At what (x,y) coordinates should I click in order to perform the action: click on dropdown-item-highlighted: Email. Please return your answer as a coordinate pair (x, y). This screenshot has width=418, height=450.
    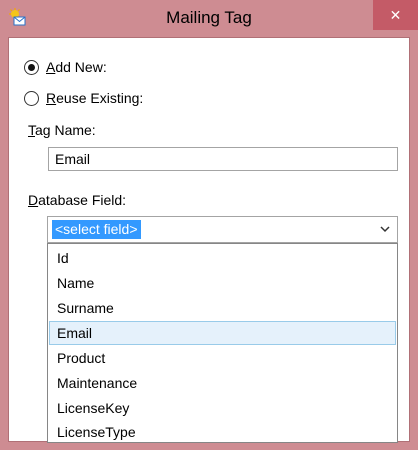
    Looking at the image, I should click on (222, 333).